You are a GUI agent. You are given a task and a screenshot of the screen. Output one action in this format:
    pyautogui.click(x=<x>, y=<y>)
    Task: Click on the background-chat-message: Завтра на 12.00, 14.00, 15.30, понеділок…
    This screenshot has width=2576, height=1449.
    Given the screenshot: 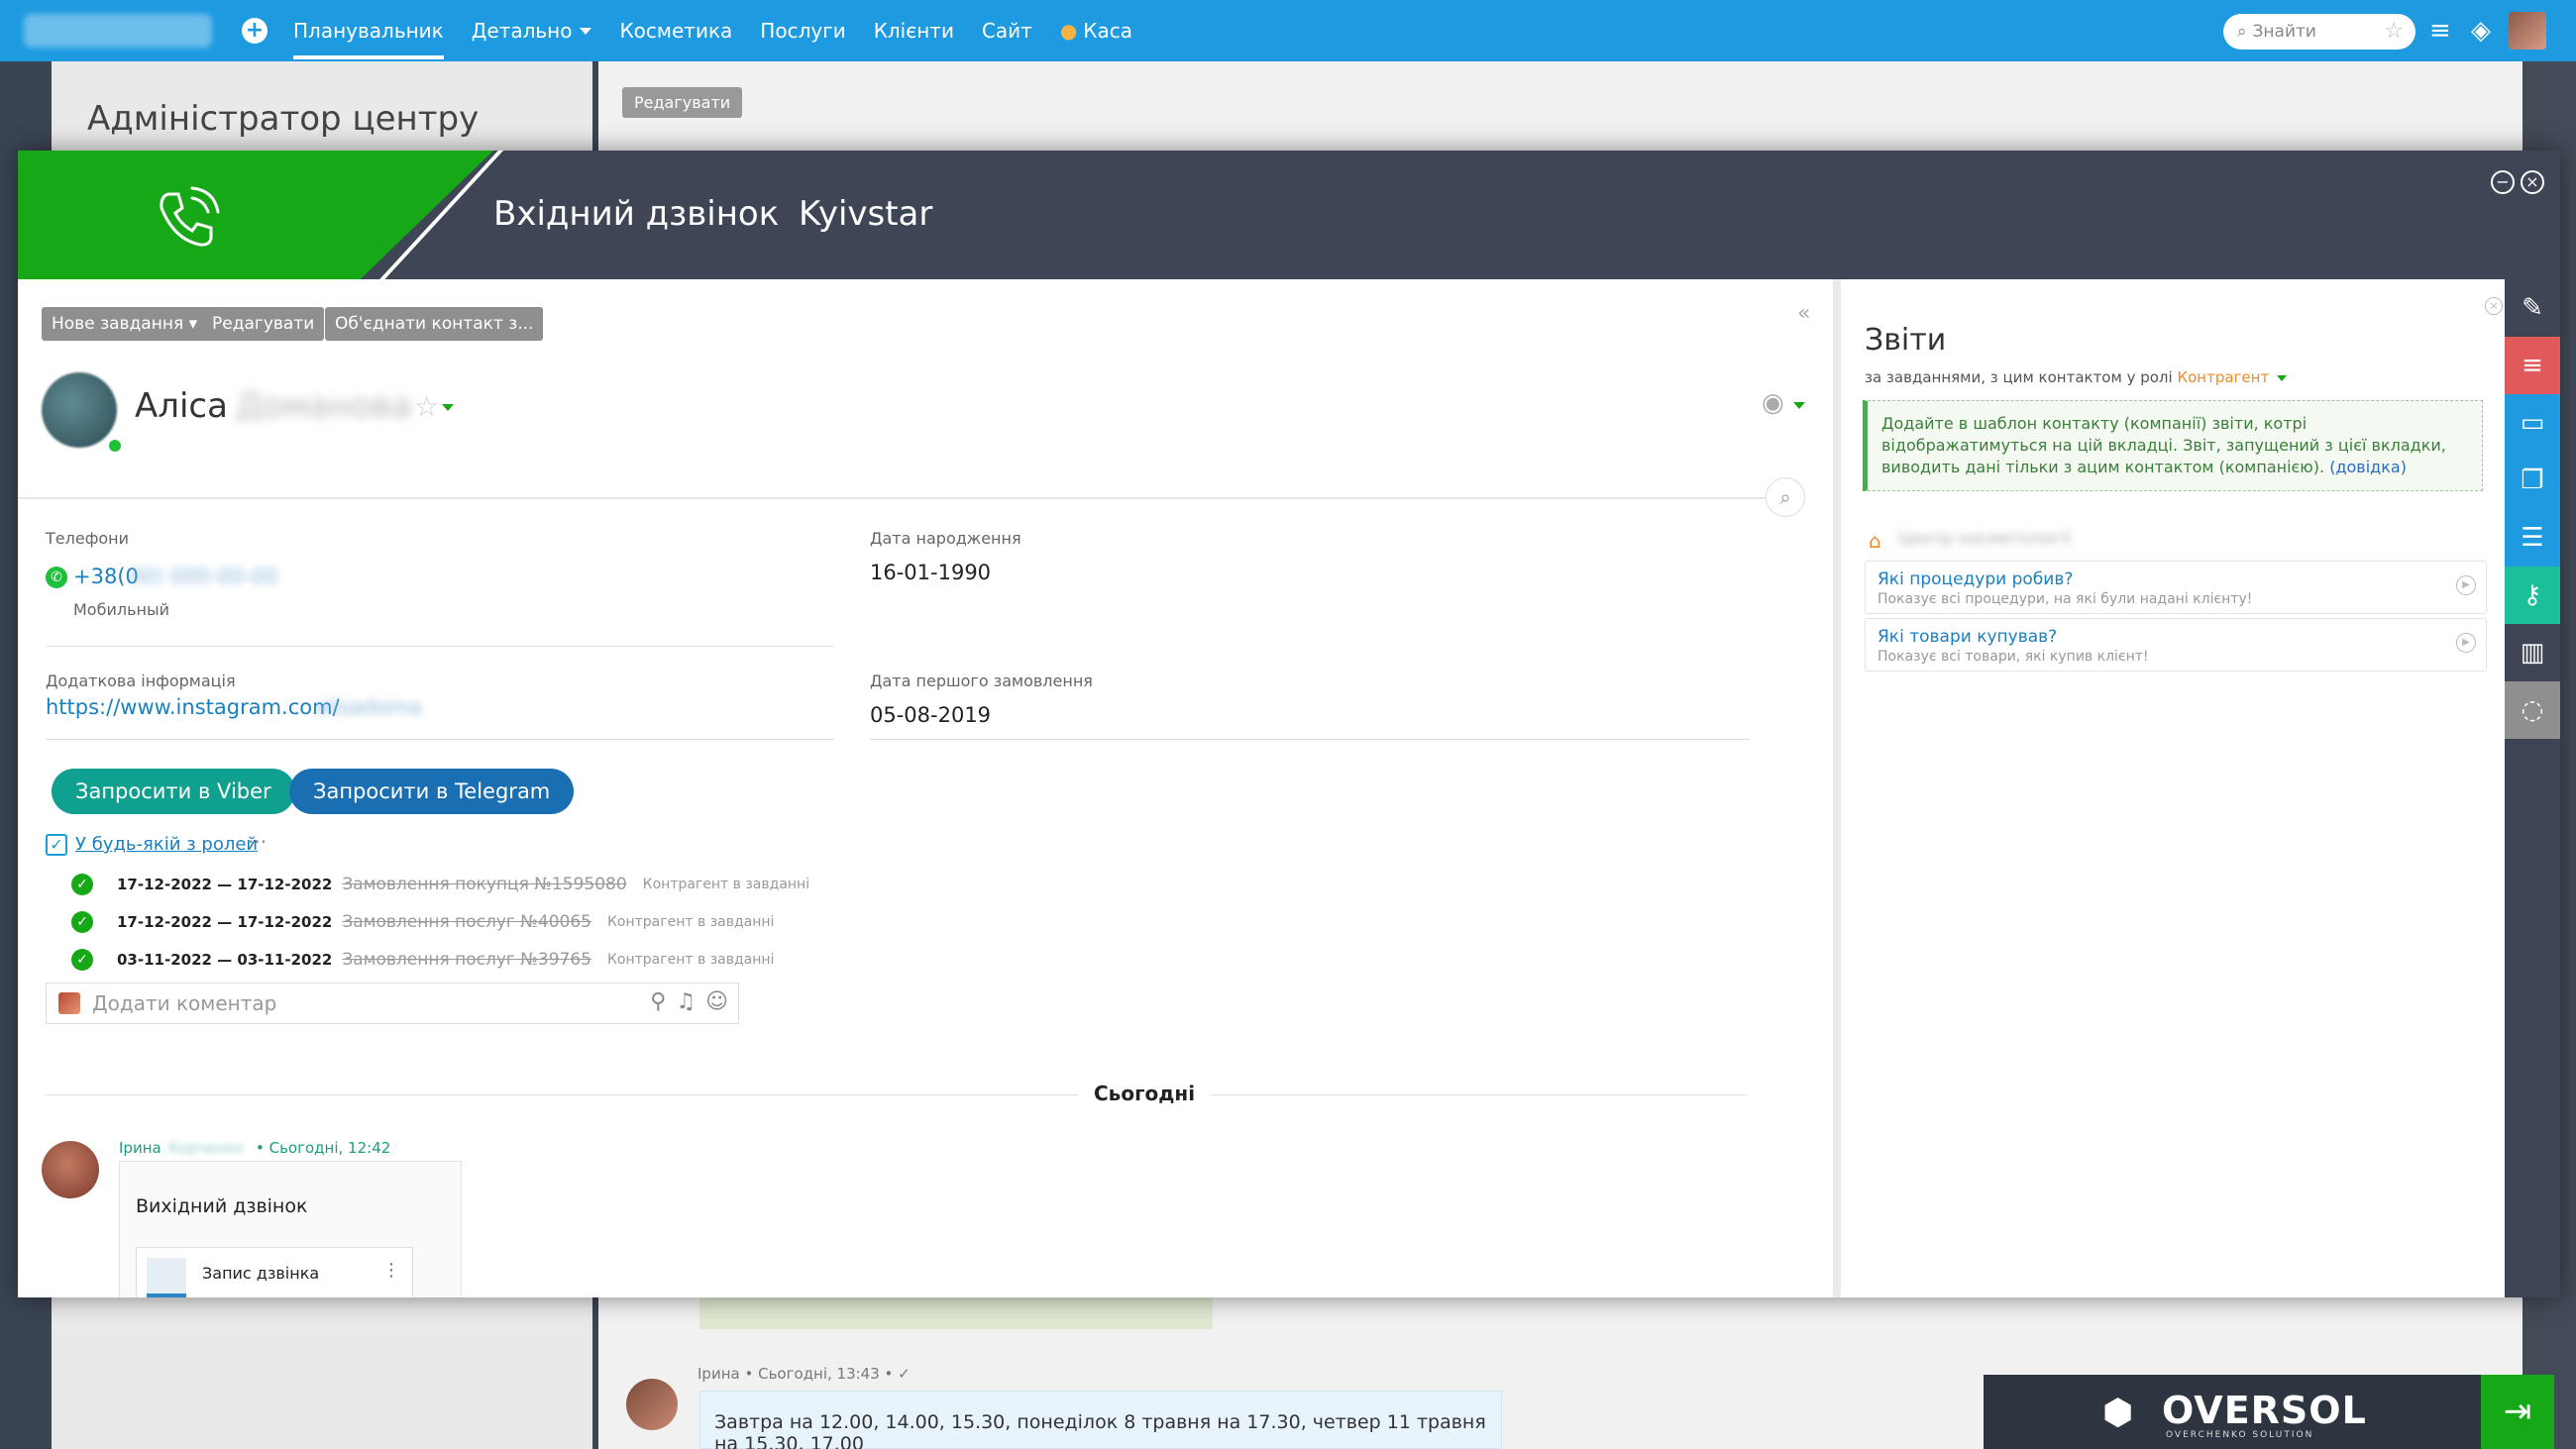 What is the action you would take?
    pyautogui.click(x=1100, y=1420)
    